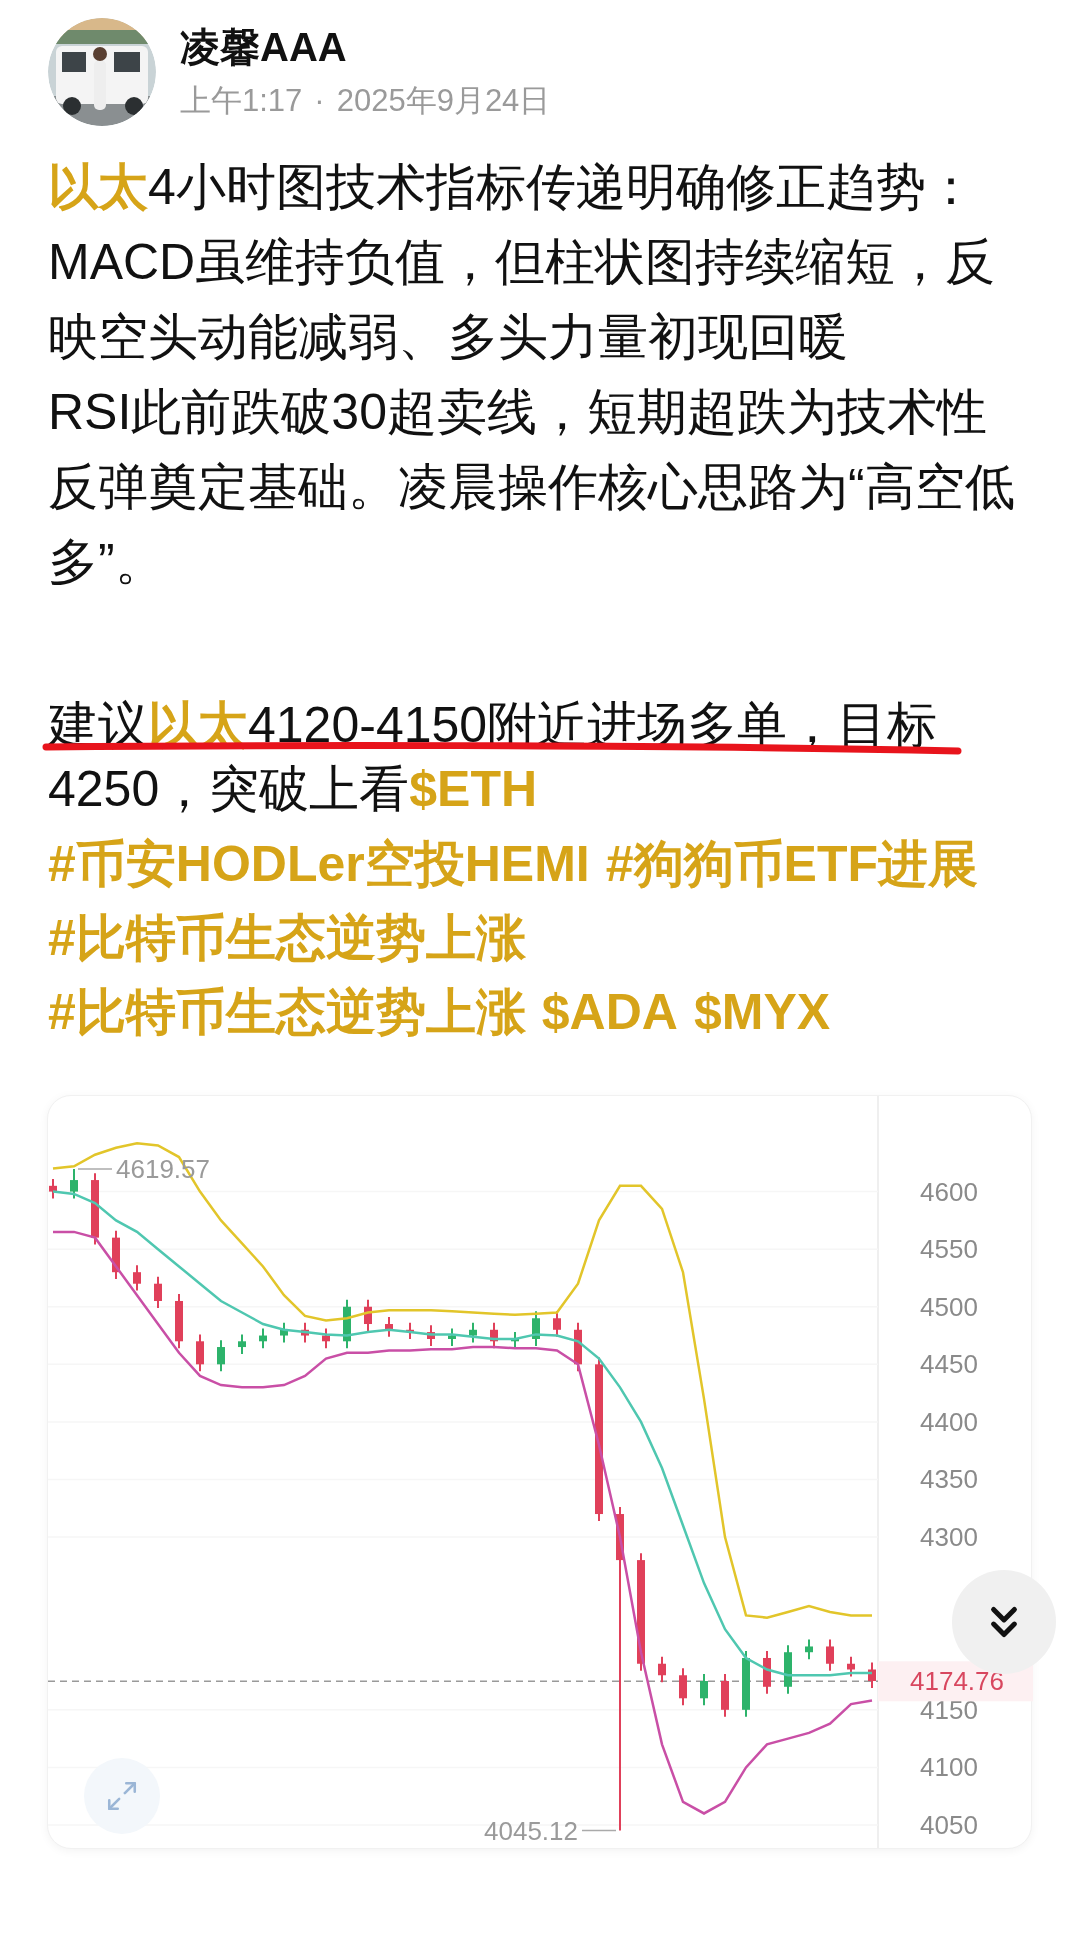 Image resolution: width=1080 pixels, height=1938 pixels. What do you see at coordinates (522, 262) in the screenshot?
I see `post-text: 以太4小时图技术指标传递明确修正趋势：MACD虽维持负值，但柱状图持续缩短，反映空头动能减弱、多头力量初现回暖` at bounding box center [522, 262].